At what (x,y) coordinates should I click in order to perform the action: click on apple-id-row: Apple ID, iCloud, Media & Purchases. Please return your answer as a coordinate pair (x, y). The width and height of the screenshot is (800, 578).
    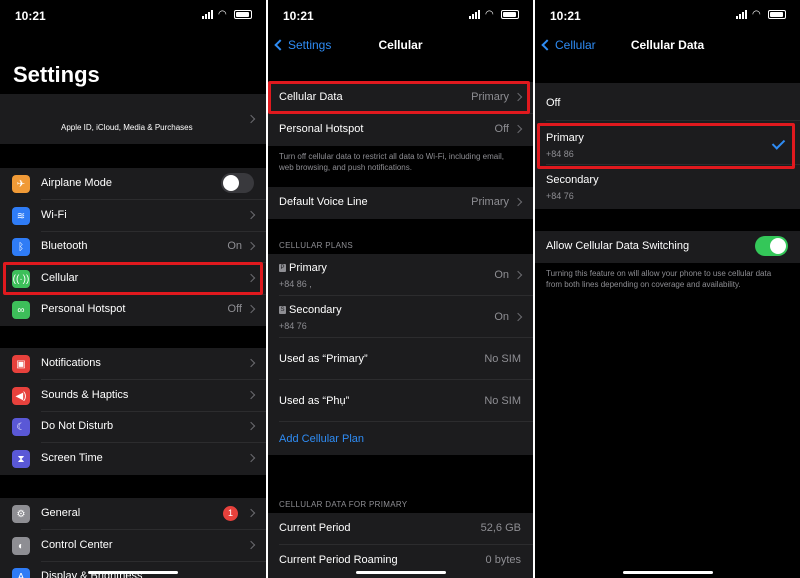
    Looking at the image, I should click on (133, 119).